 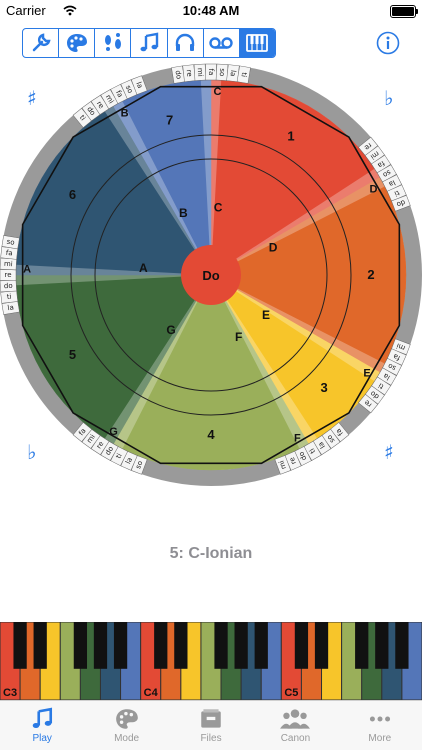 I want to click on outer-note-c: C, so click(x=217, y=92).